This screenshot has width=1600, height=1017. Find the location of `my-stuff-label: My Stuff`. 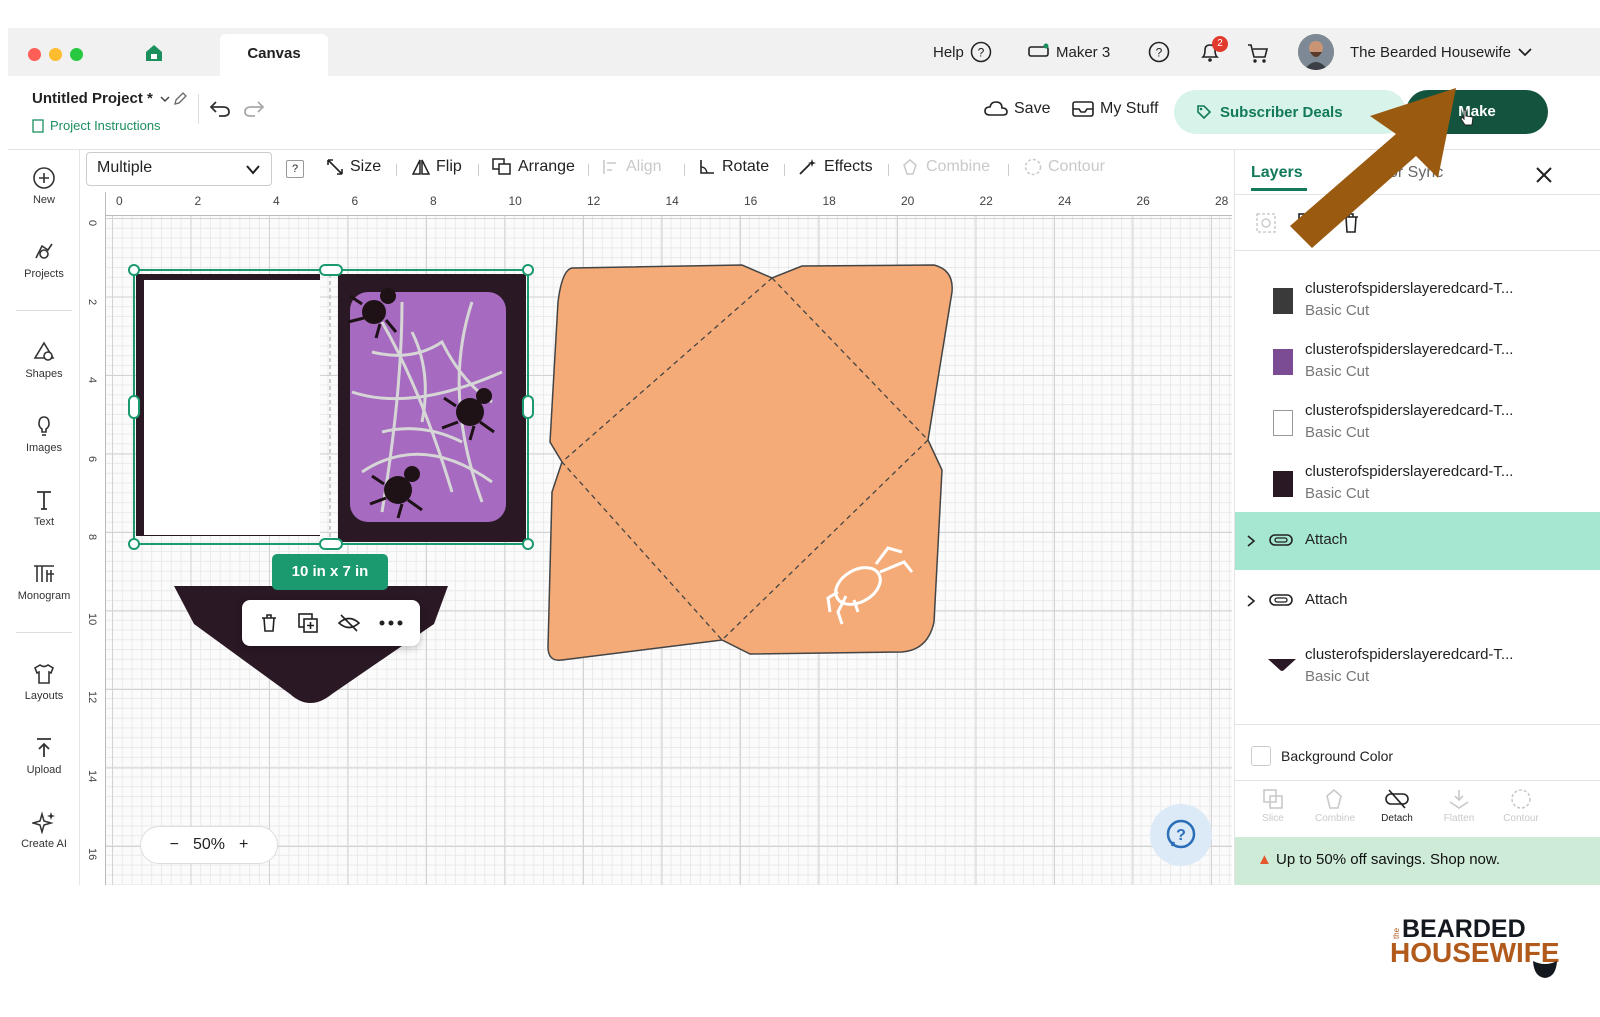

my-stuff-label: My Stuff is located at coordinates (1129, 108).